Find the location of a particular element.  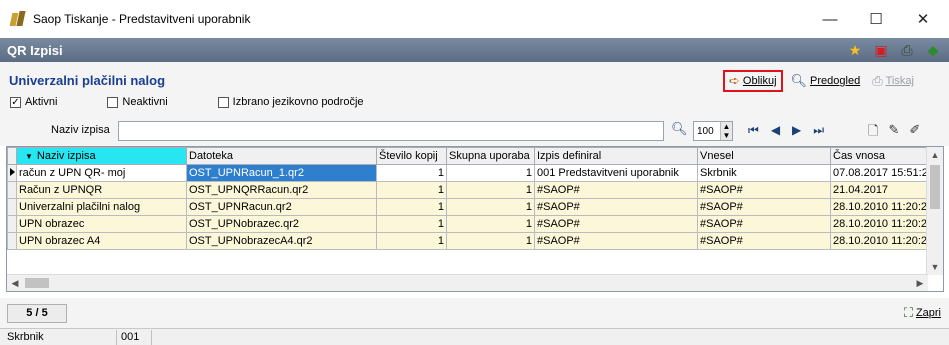

checkbox-aktivni-box: ✓ is located at coordinates (15, 102).